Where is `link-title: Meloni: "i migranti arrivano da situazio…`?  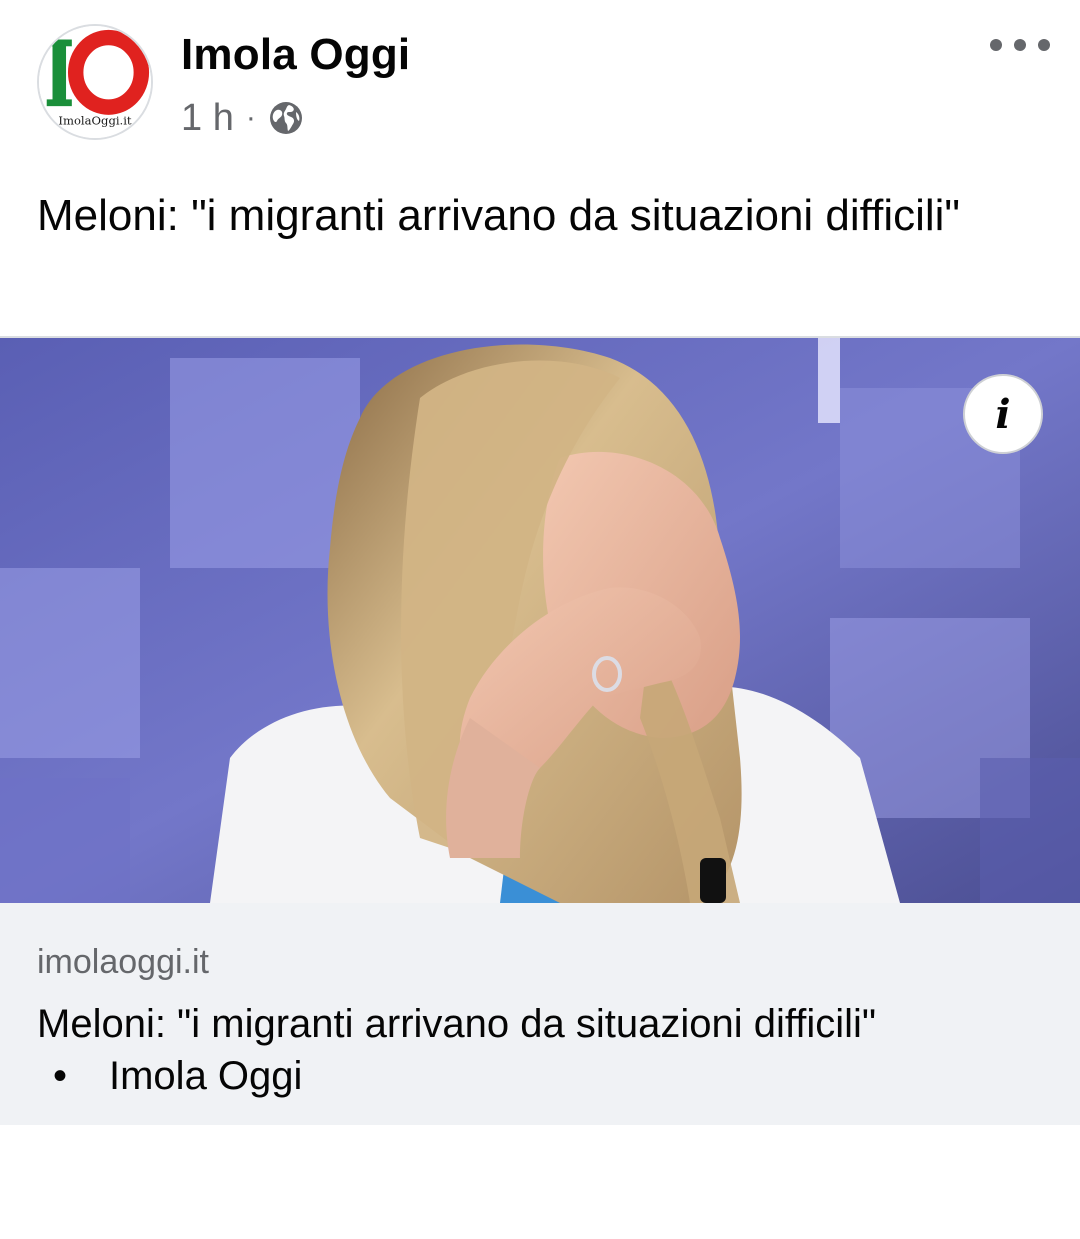
link-title: Meloni: "i migranti arrivano da situazio… is located at coordinates (547, 1050).